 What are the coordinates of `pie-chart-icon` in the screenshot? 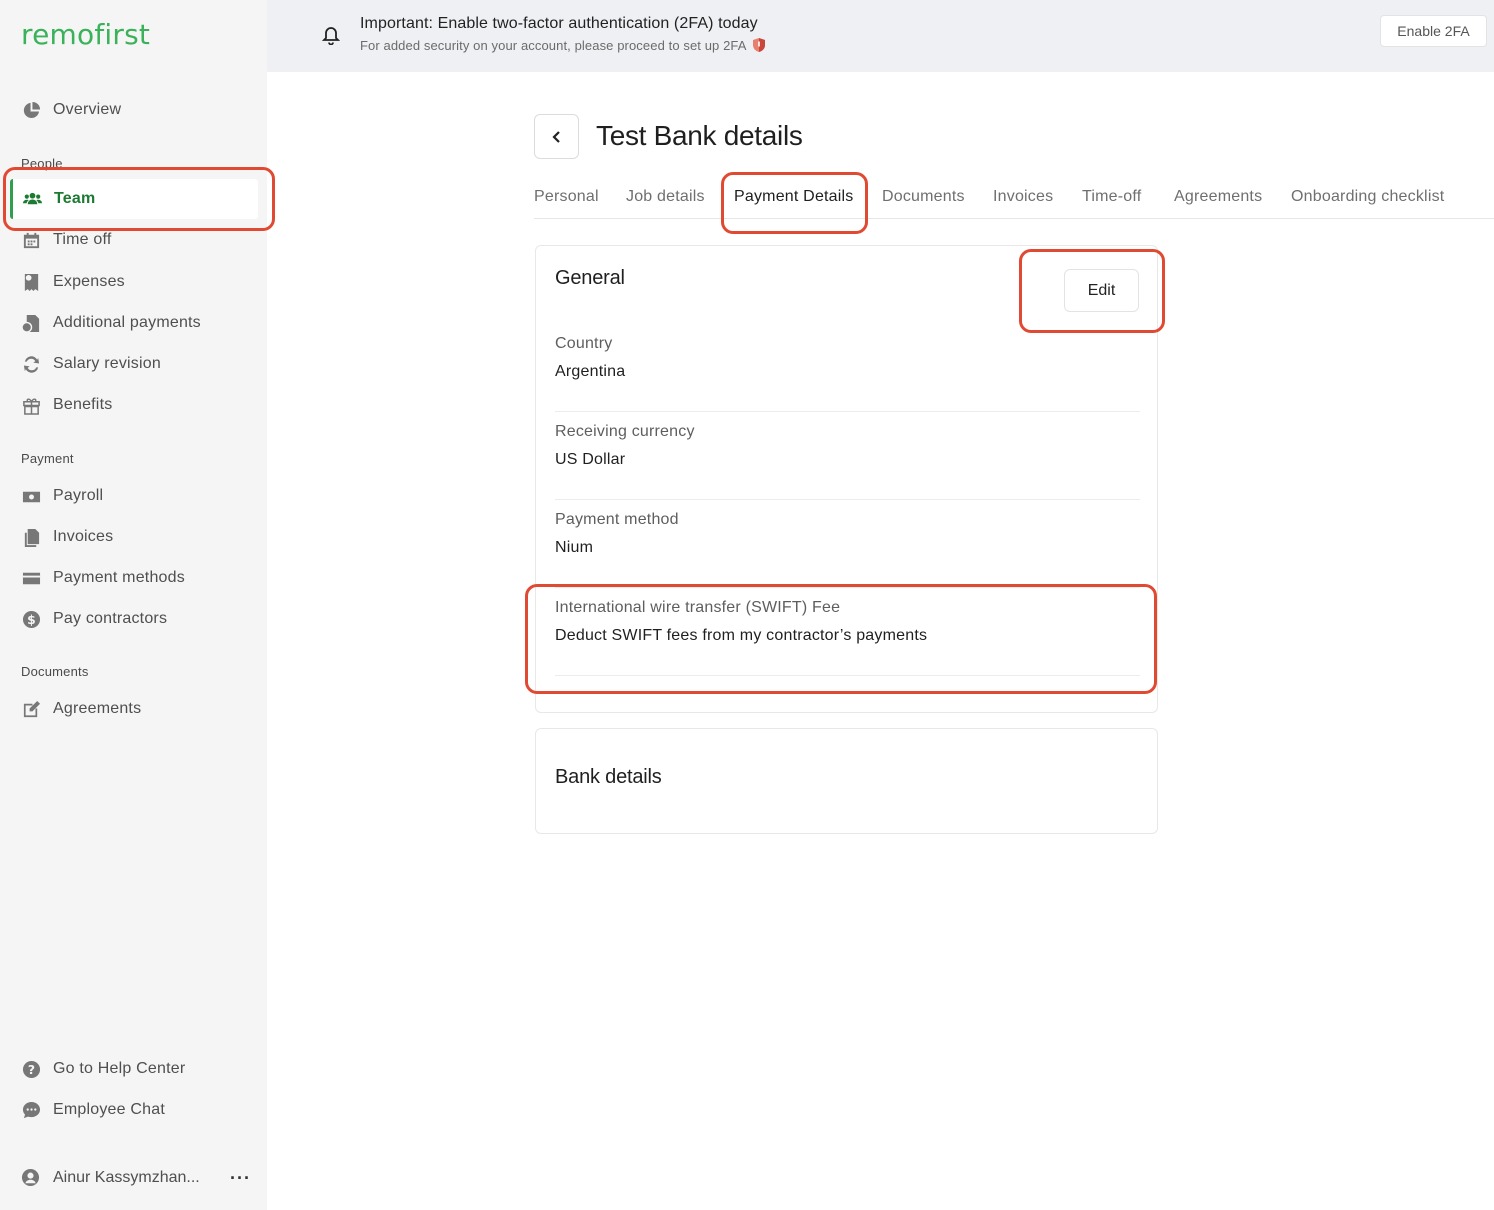 It's located at (31, 110).